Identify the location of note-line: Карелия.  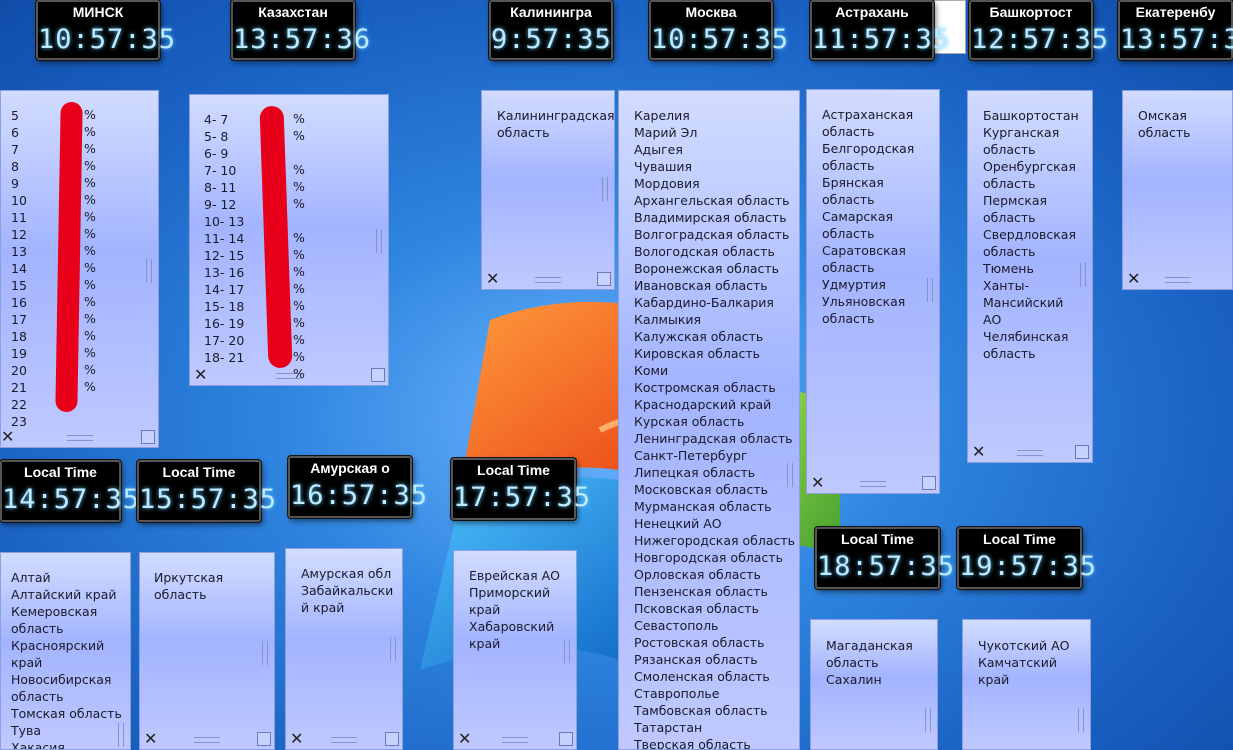
(662, 115).